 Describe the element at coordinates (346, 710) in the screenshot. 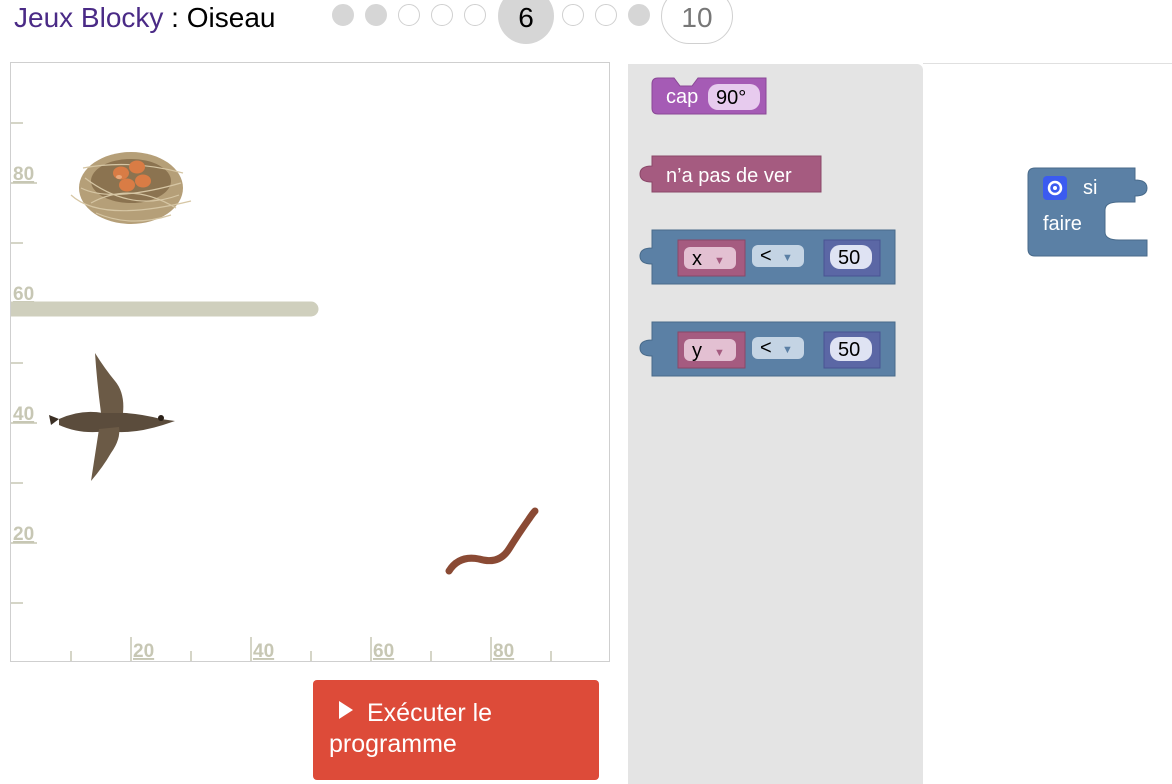

I see `play-icon` at that location.